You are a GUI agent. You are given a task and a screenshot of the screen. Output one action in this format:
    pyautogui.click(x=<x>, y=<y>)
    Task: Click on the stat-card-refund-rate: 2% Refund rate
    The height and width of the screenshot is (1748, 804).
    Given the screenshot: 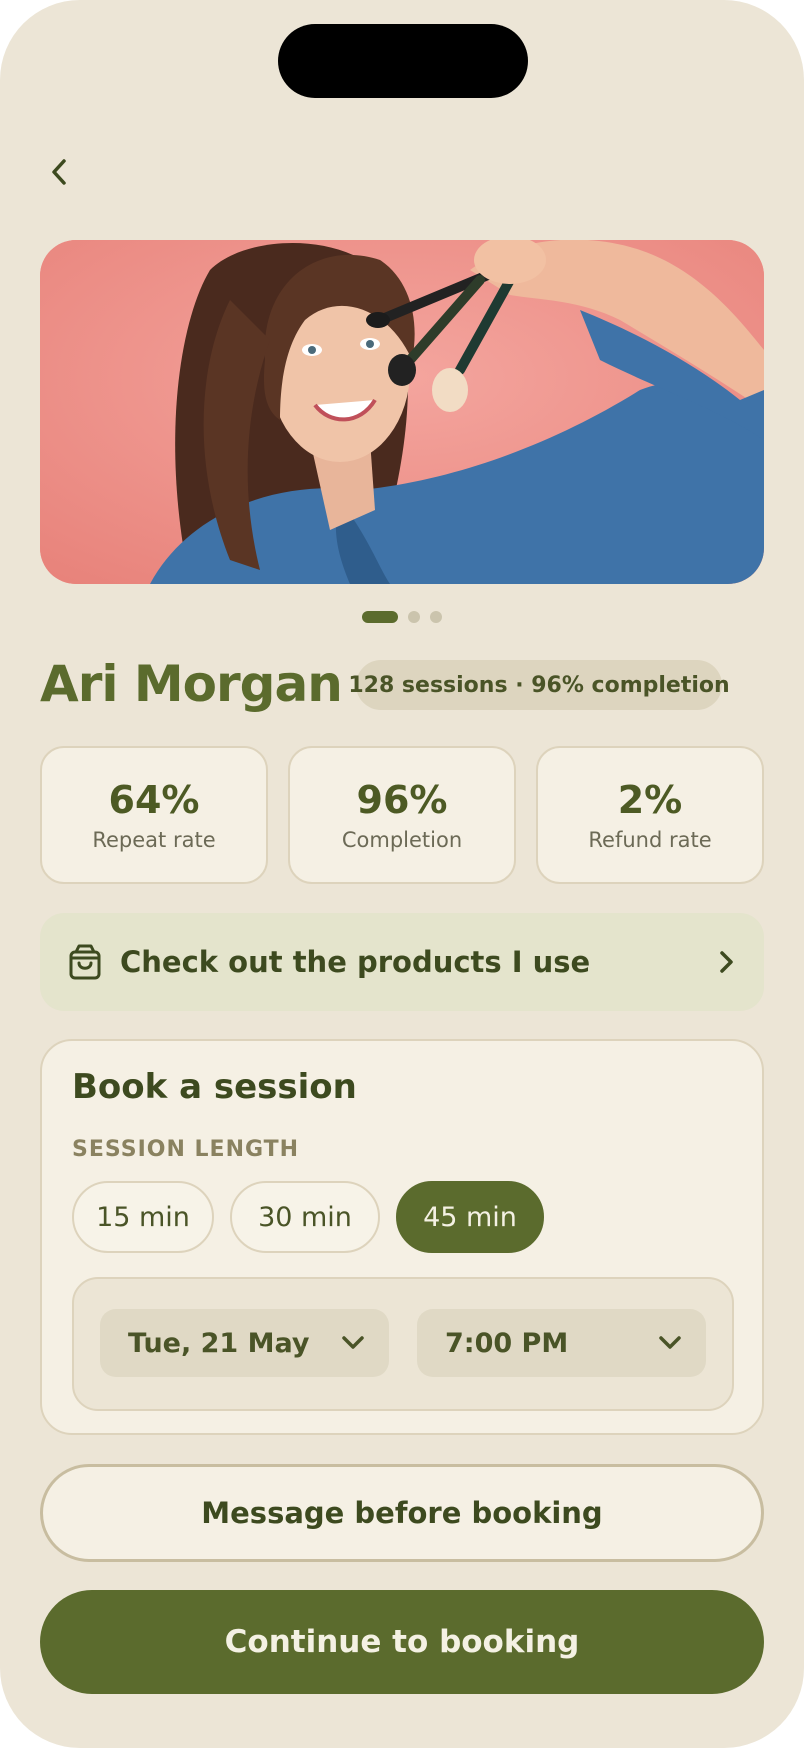 What is the action you would take?
    pyautogui.click(x=650, y=815)
    